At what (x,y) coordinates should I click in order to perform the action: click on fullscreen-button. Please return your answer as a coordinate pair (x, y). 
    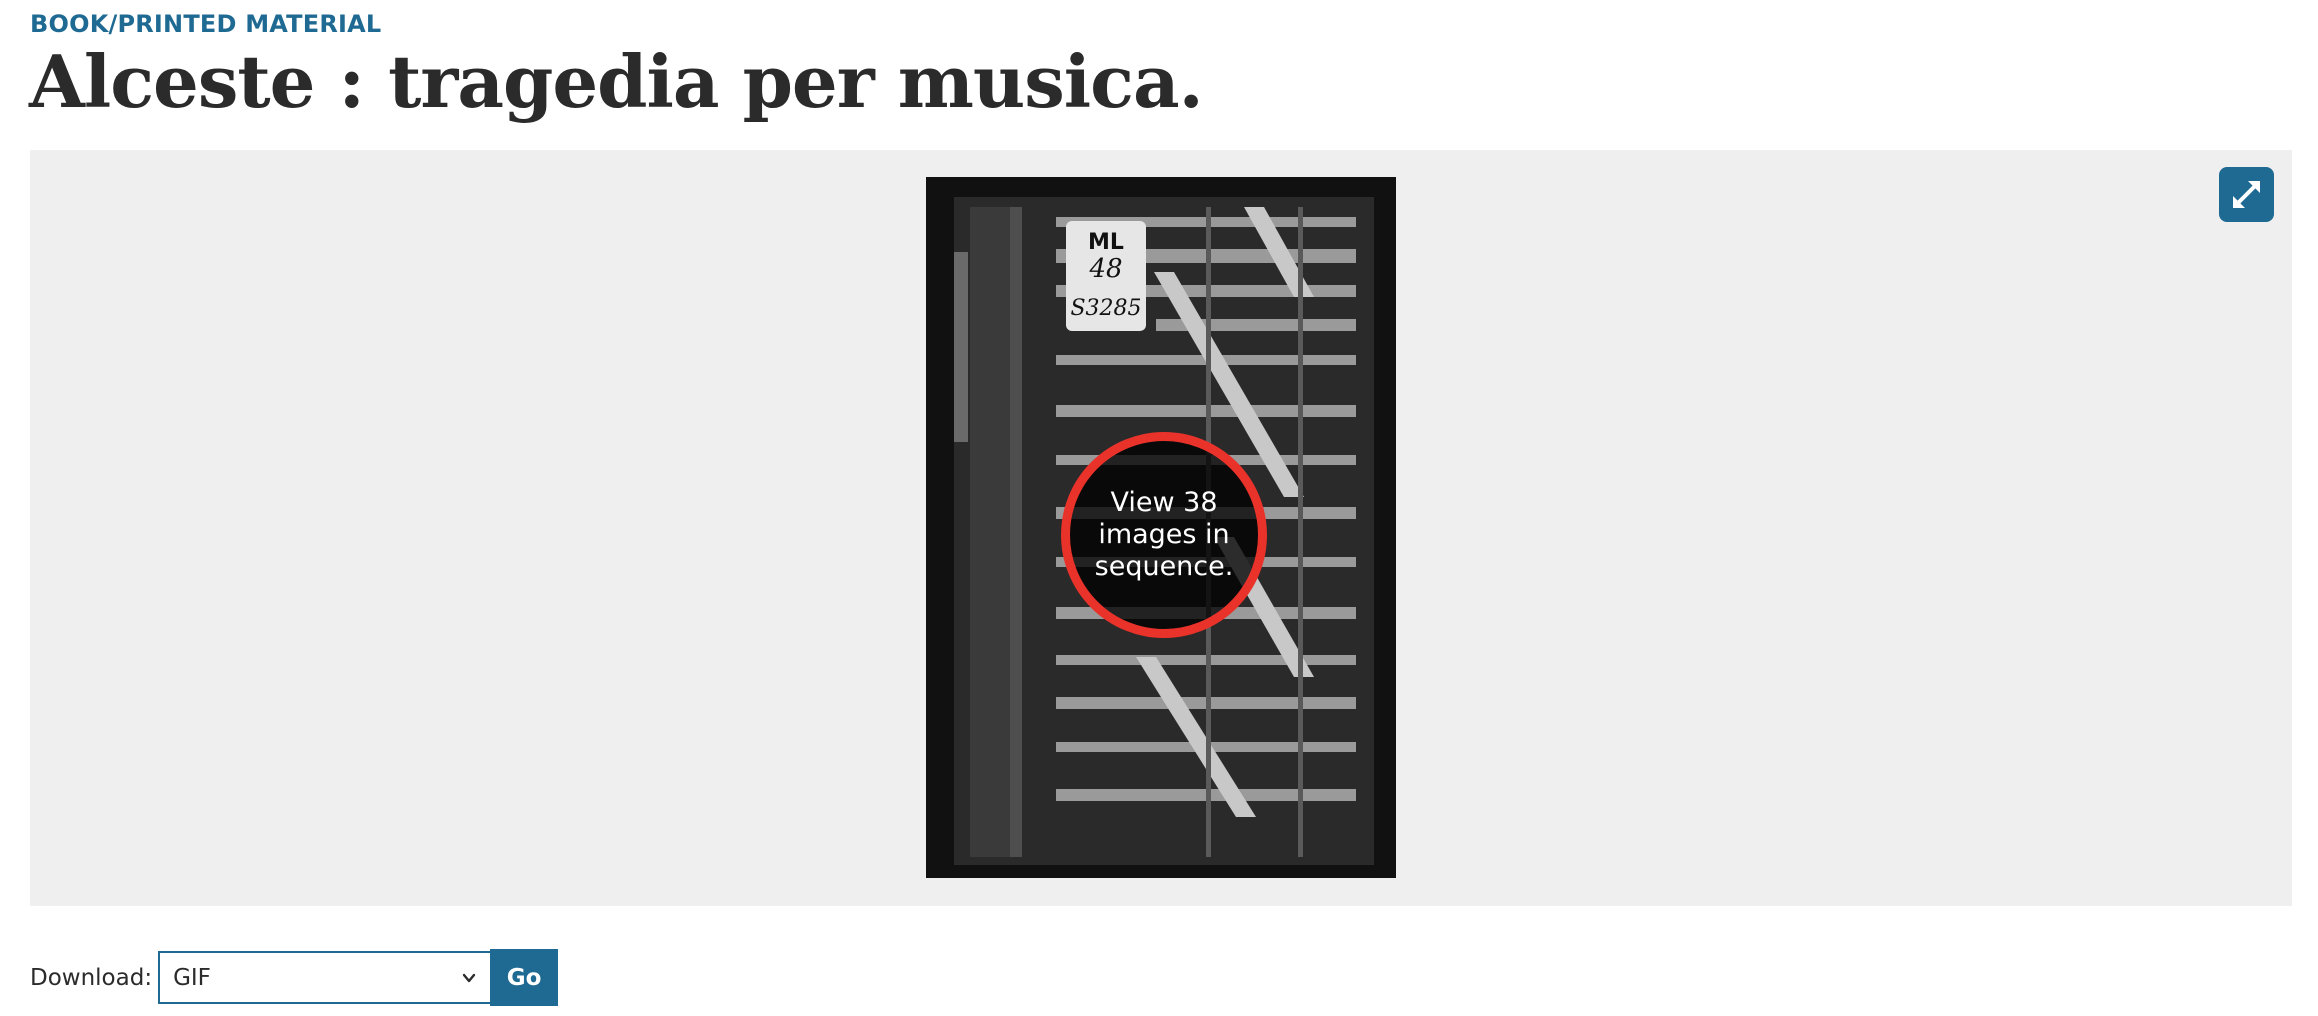
    Looking at the image, I should click on (2246, 194).